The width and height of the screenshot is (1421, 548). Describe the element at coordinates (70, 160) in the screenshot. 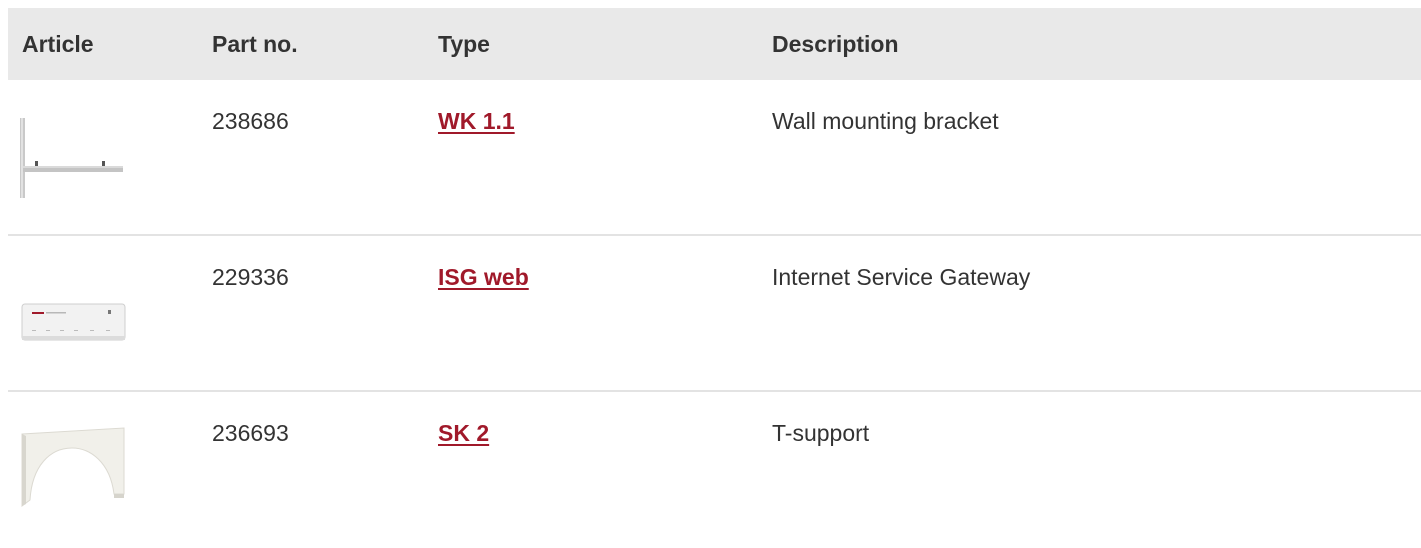

I see `wall-mounting-bracket-image` at that location.